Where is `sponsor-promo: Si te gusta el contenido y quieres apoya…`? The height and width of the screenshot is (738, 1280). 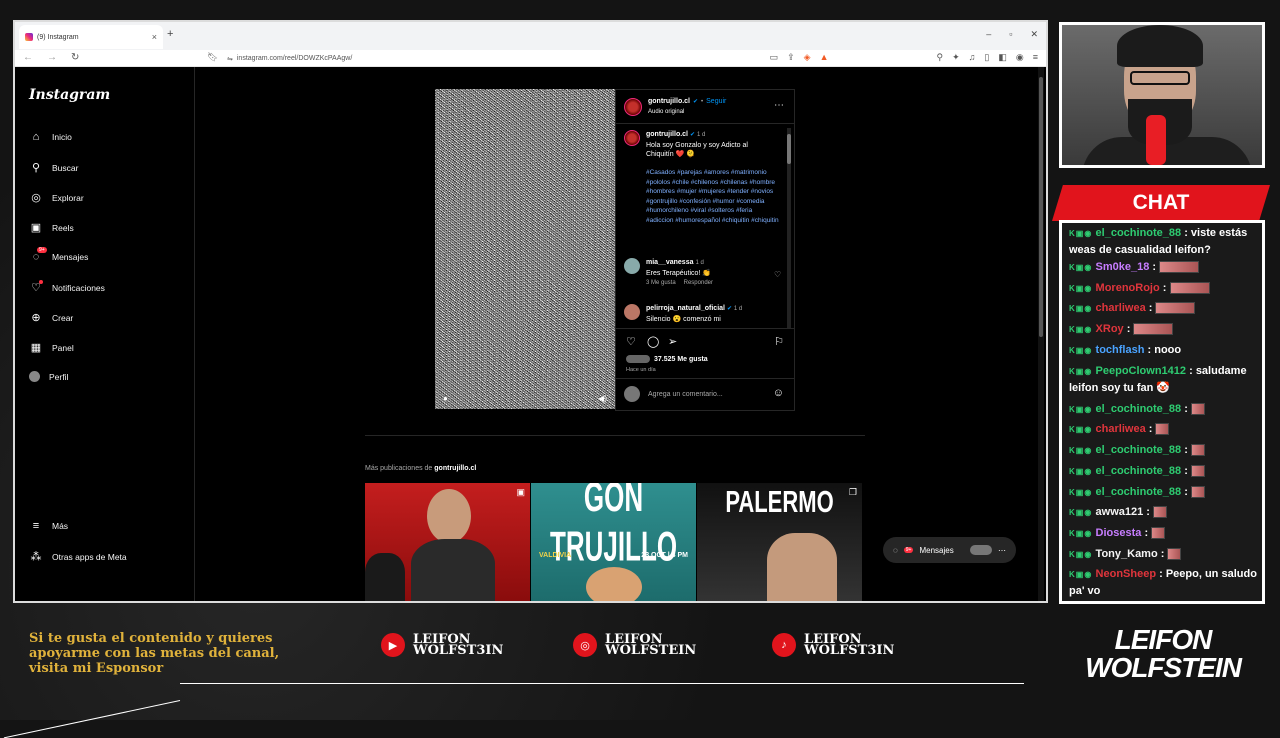
sponsor-promo: Si te gusta el contenido y quieres apoya… is located at coordinates (154, 653).